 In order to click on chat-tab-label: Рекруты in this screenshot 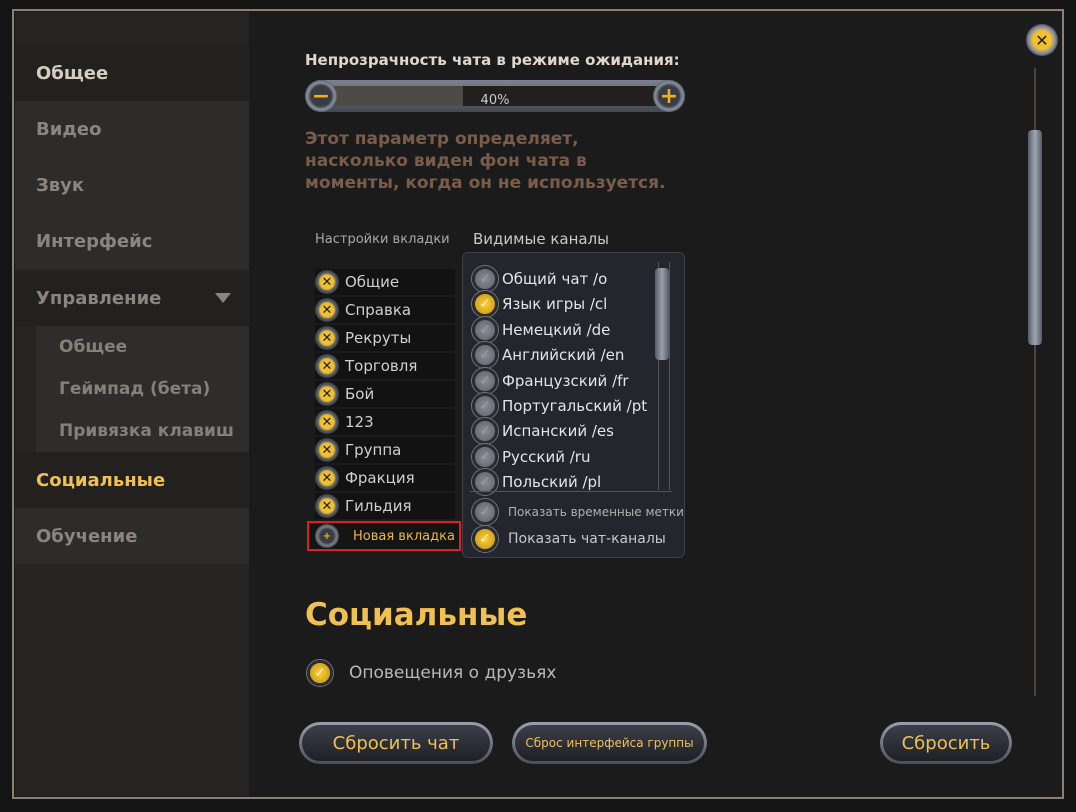, I will do `click(378, 338)`.